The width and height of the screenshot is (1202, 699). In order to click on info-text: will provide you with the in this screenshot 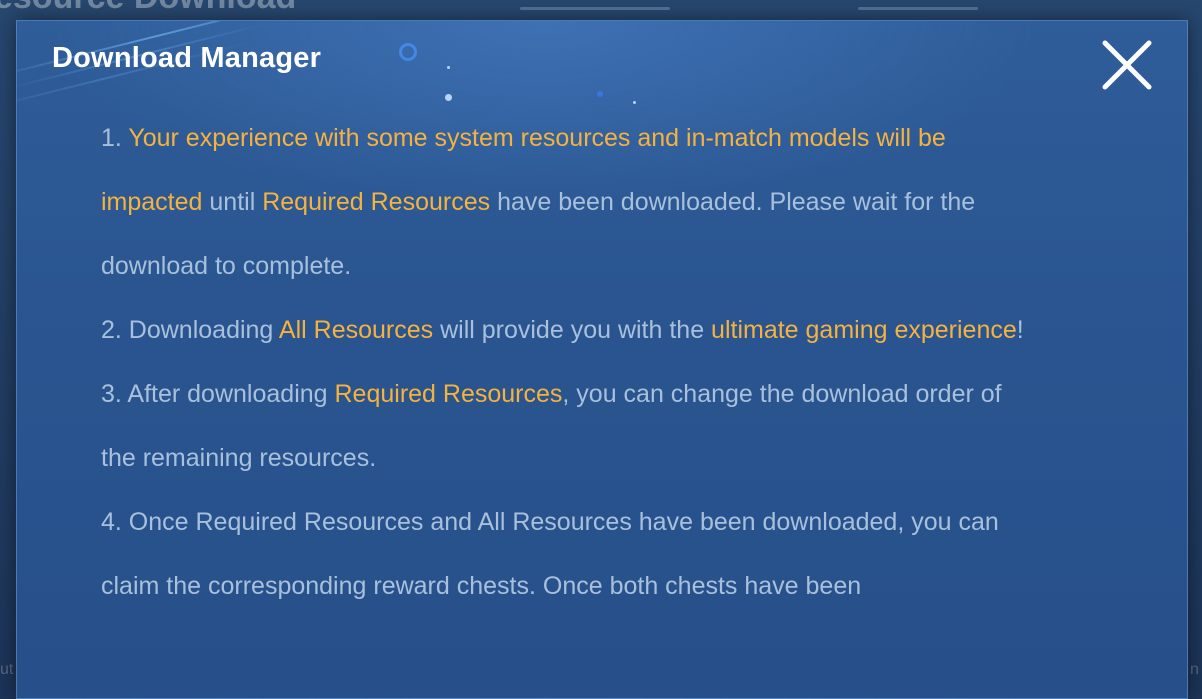, I will do `click(572, 330)`.